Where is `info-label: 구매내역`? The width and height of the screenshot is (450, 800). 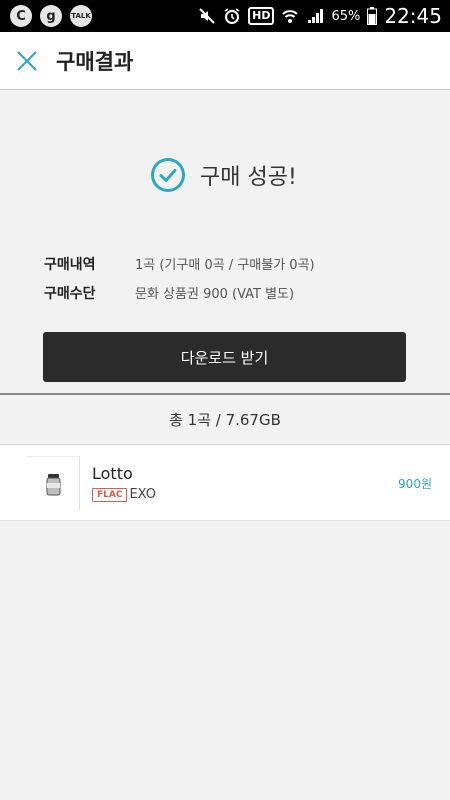 info-label: 구매내역 is located at coordinates (70, 264).